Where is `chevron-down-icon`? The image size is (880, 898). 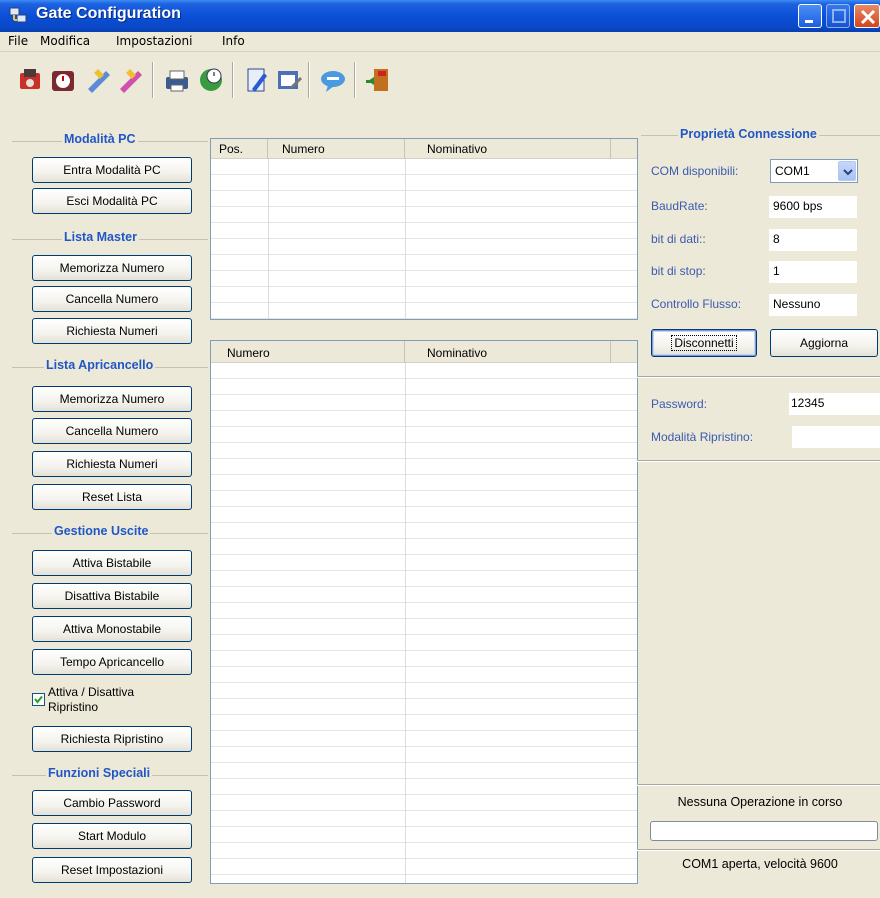
chevron-down-icon is located at coordinates (848, 172).